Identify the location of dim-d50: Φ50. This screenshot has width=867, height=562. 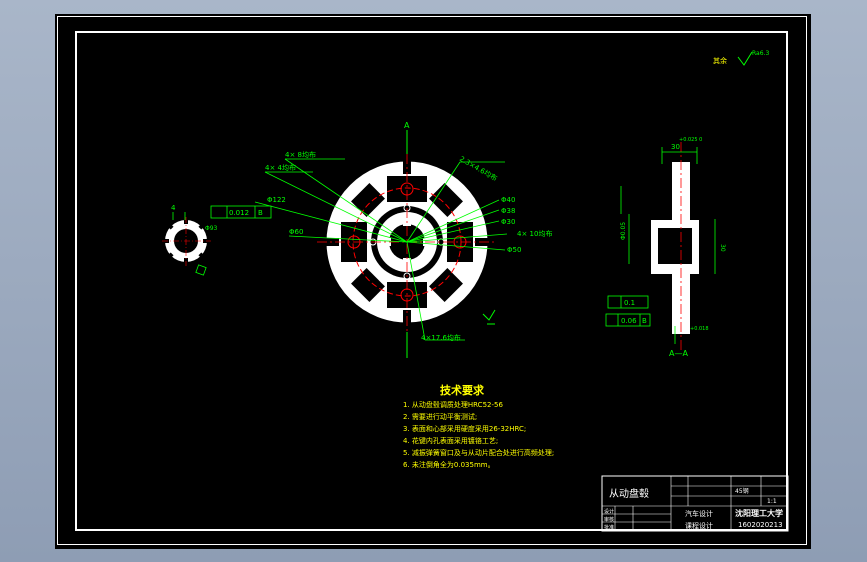
(514, 250).